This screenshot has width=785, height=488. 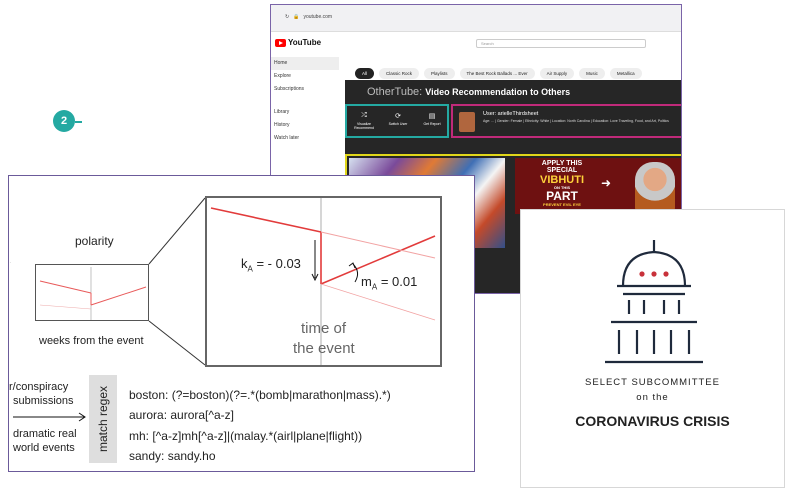 I want to click on coronavirus-crisis-title: CORONAVIRUS CRISIS, so click(x=652, y=421).